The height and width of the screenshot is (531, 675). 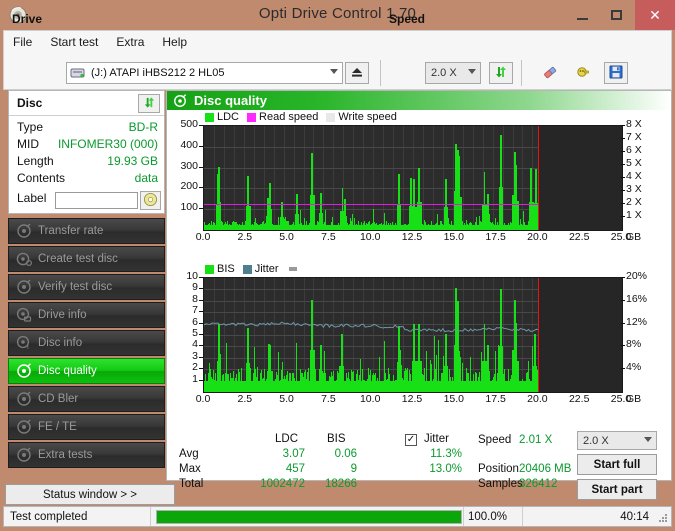 I want to click on axis-tick-label-right: 20%, so click(x=637, y=276).